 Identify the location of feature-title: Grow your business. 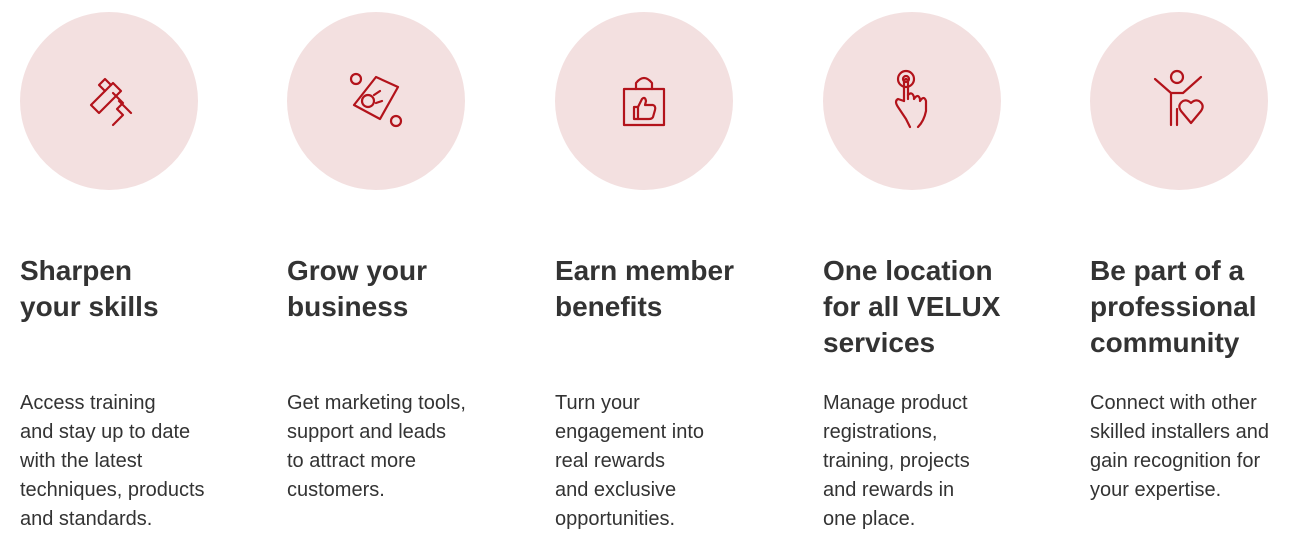
(357, 288).